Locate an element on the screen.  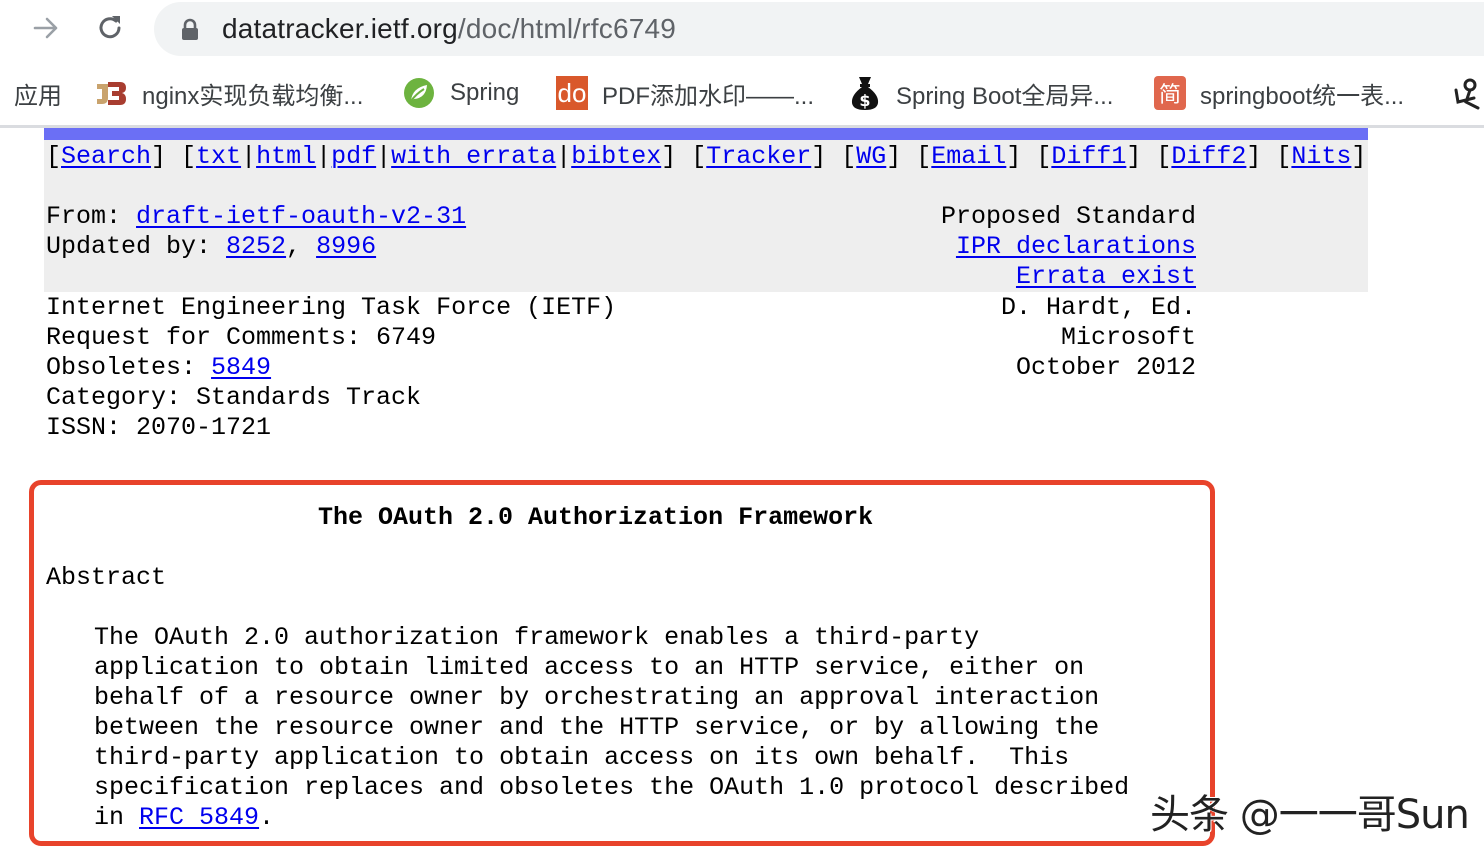
address-bar: datatracker.ietf.org/doc/html/rfc6749 is located at coordinates (819, 29).